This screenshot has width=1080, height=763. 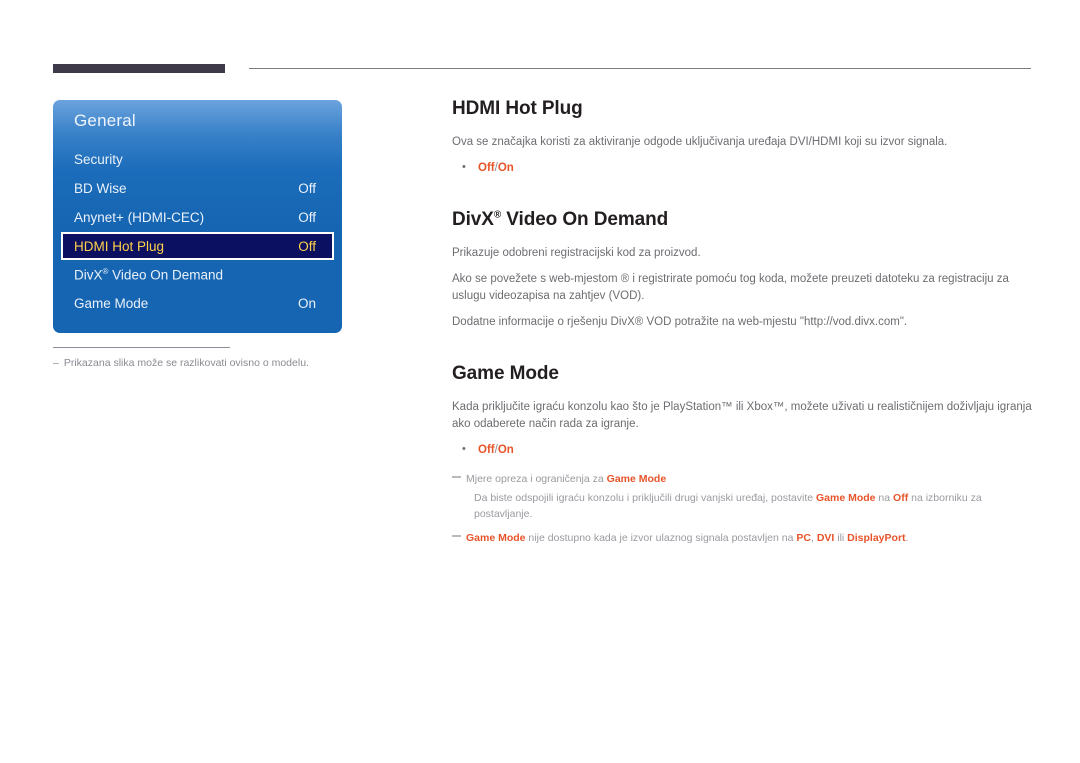 I want to click on osd-item-security: Security, so click(x=197, y=159).